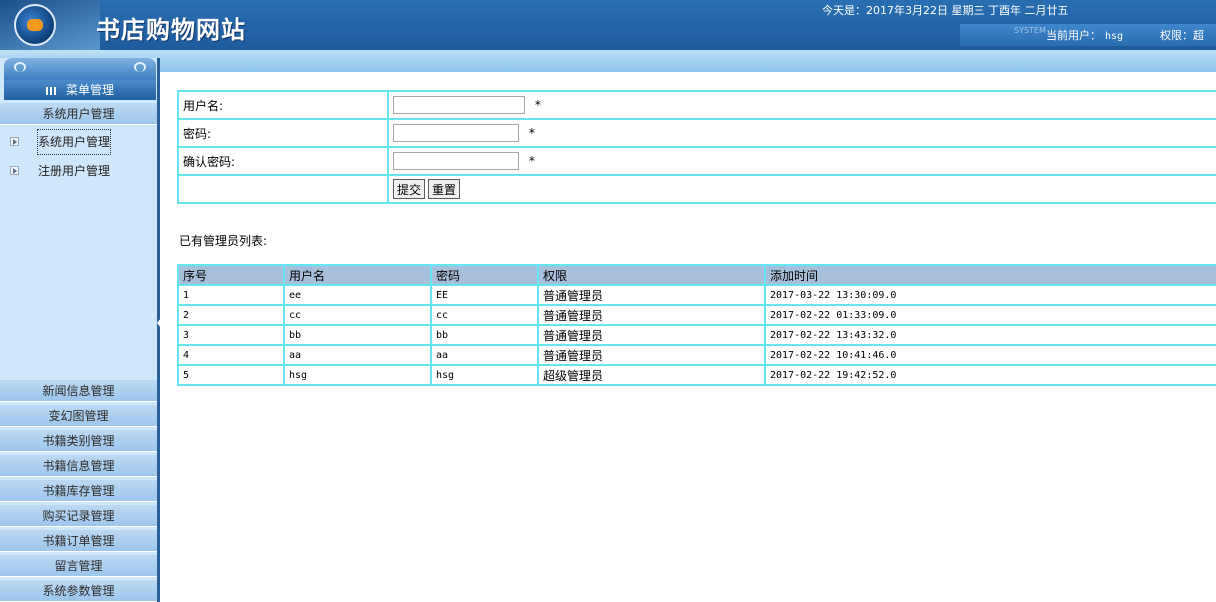  What do you see at coordinates (801, 105) in the screenshot?
I see `username-cell: *` at bounding box center [801, 105].